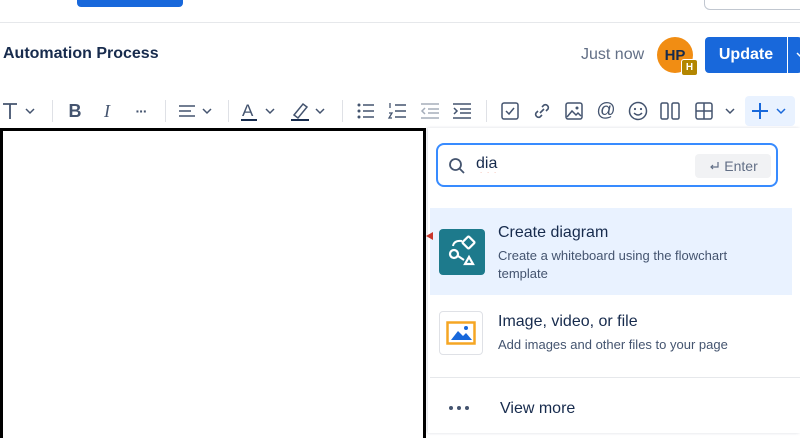 The width and height of the screenshot is (800, 438). What do you see at coordinates (576, 164) in the screenshot?
I see `insert-search-input` at bounding box center [576, 164].